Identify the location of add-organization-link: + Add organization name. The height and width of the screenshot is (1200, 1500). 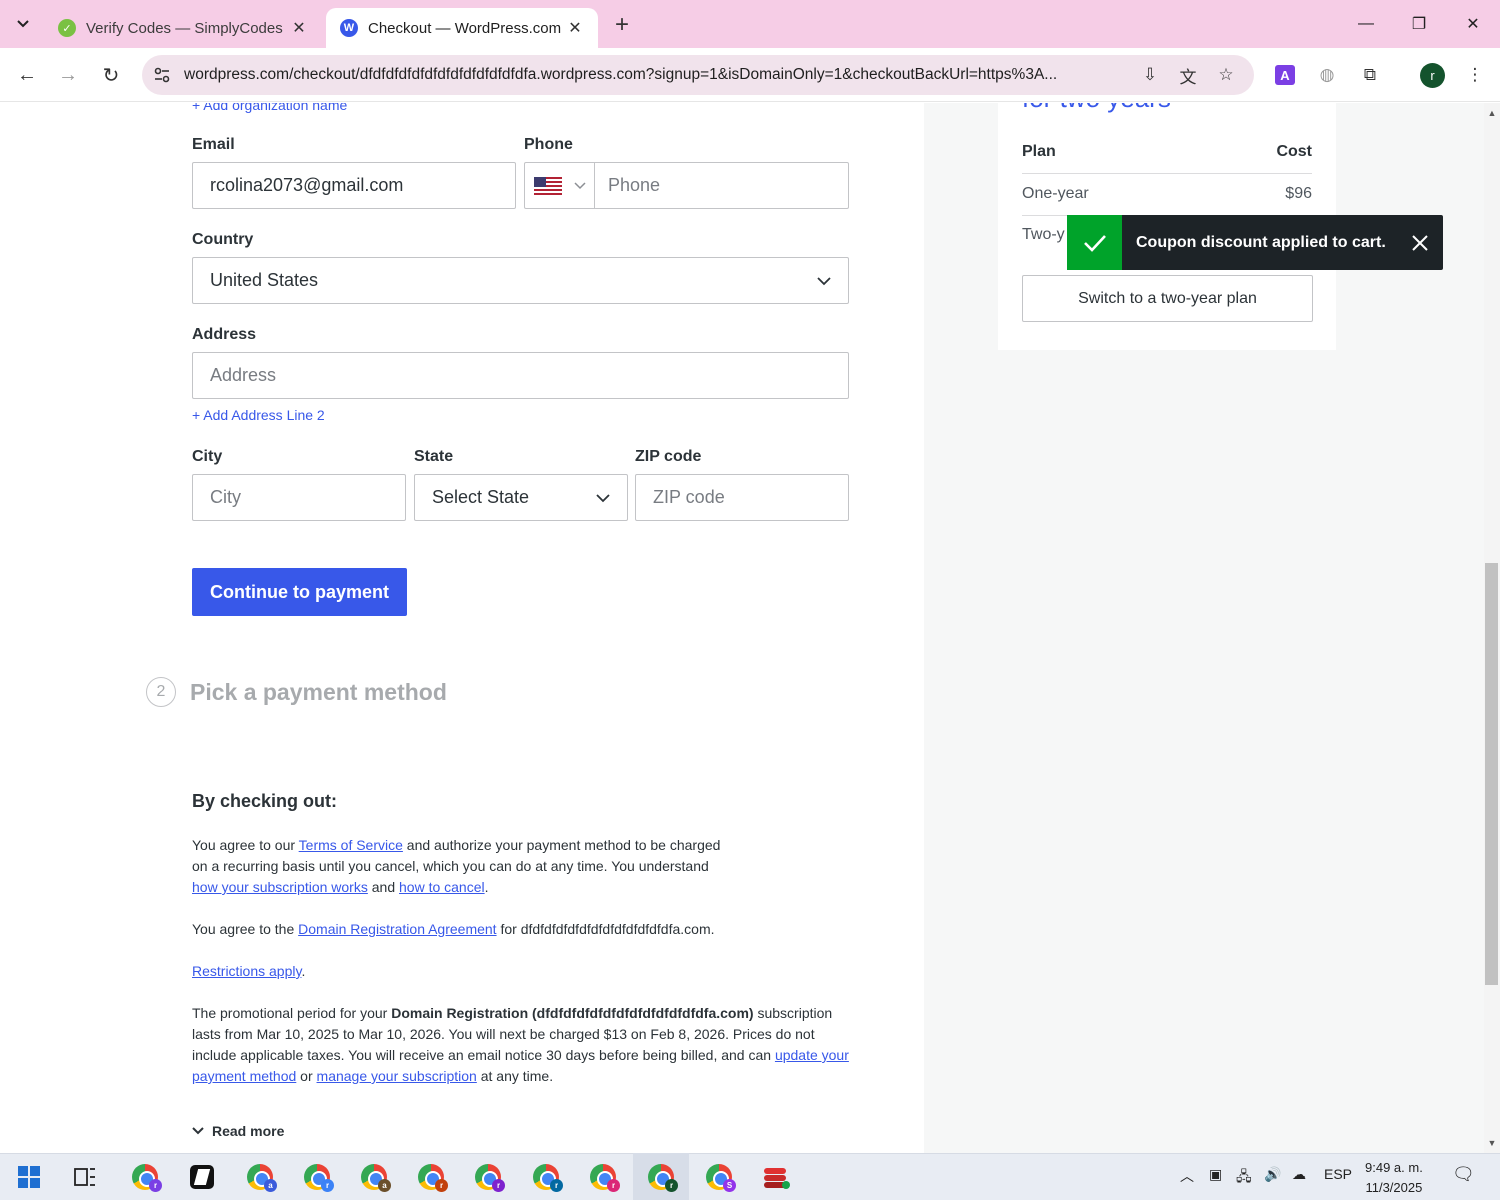
(269, 108).